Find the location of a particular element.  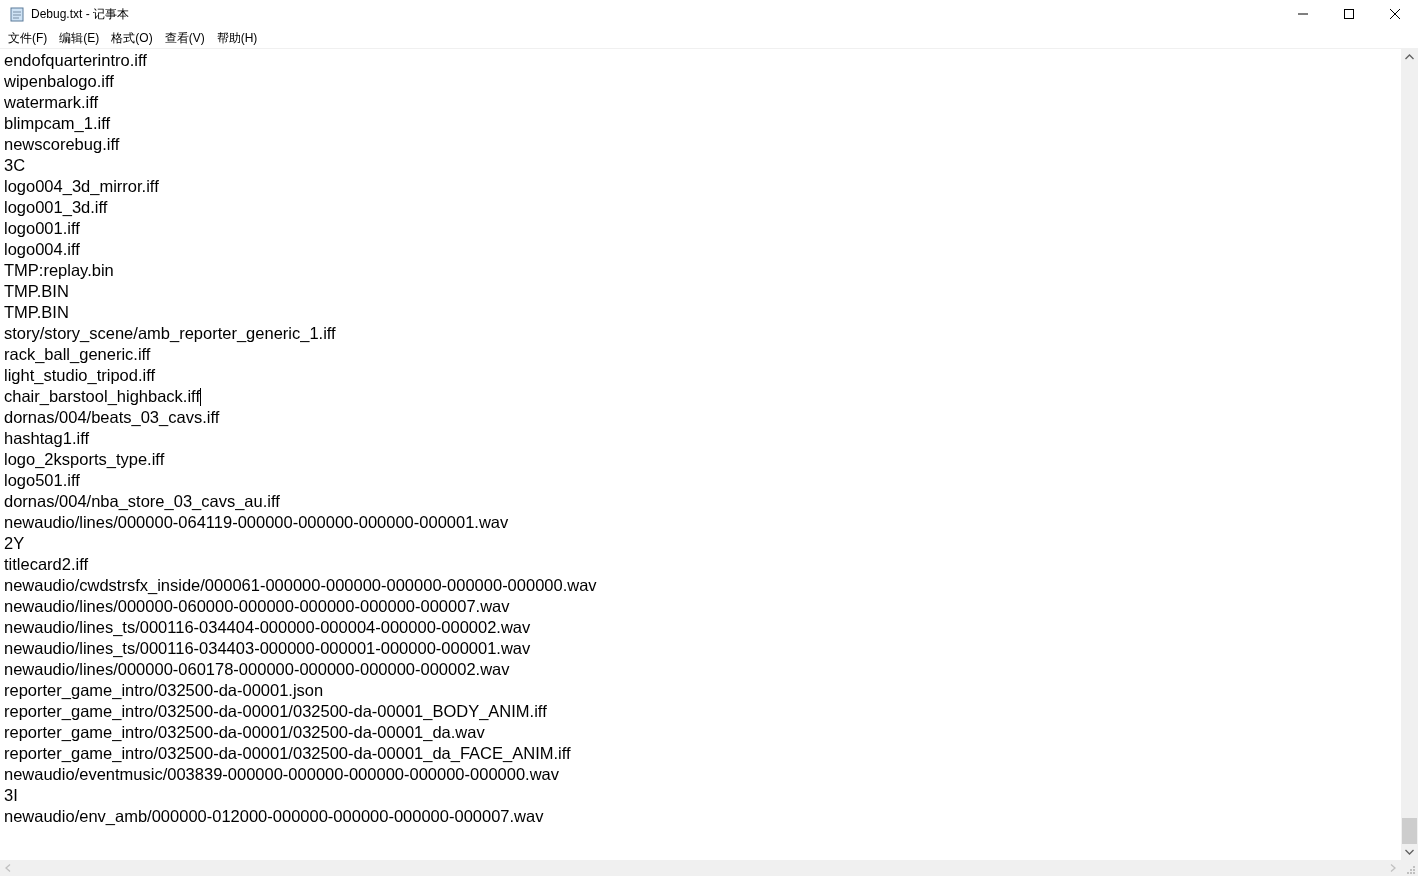

text-line: rack_ball_generic.iff is located at coordinates (77, 354).